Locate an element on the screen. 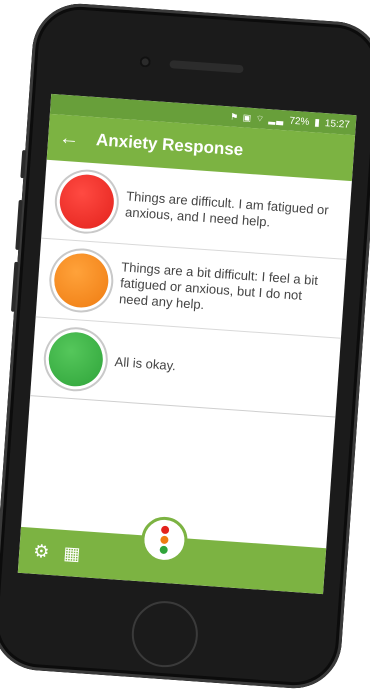 The height and width of the screenshot is (691, 370). orange-light-button is located at coordinates (81, 280).